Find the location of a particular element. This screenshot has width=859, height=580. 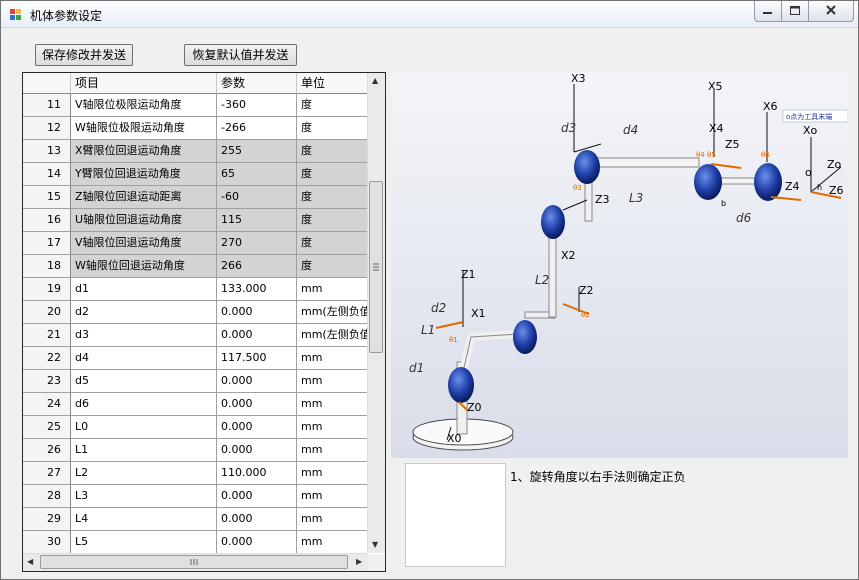

vertical-scroll-thumb is located at coordinates (376, 267).